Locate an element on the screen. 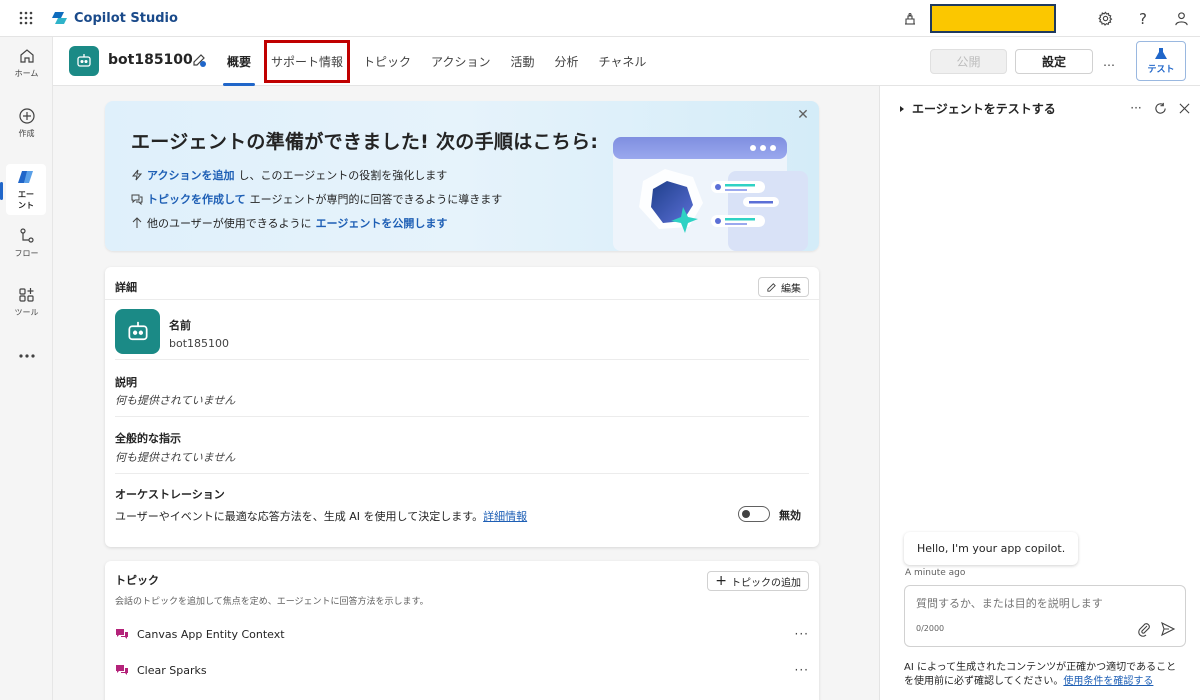 This screenshot has height=700, width=1200. nav-label: ツール is located at coordinates (26, 312).